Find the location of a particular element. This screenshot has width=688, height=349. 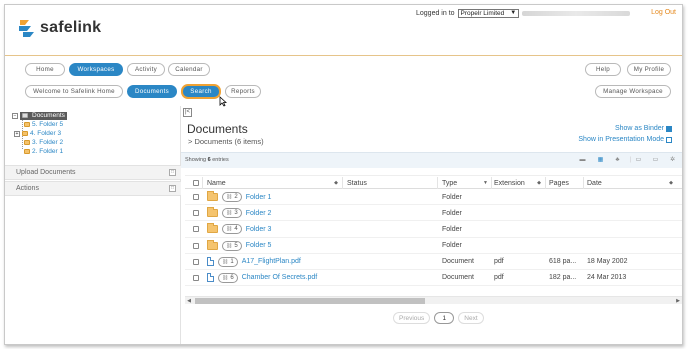

tree-root: − Documents is located at coordinates (39, 115).